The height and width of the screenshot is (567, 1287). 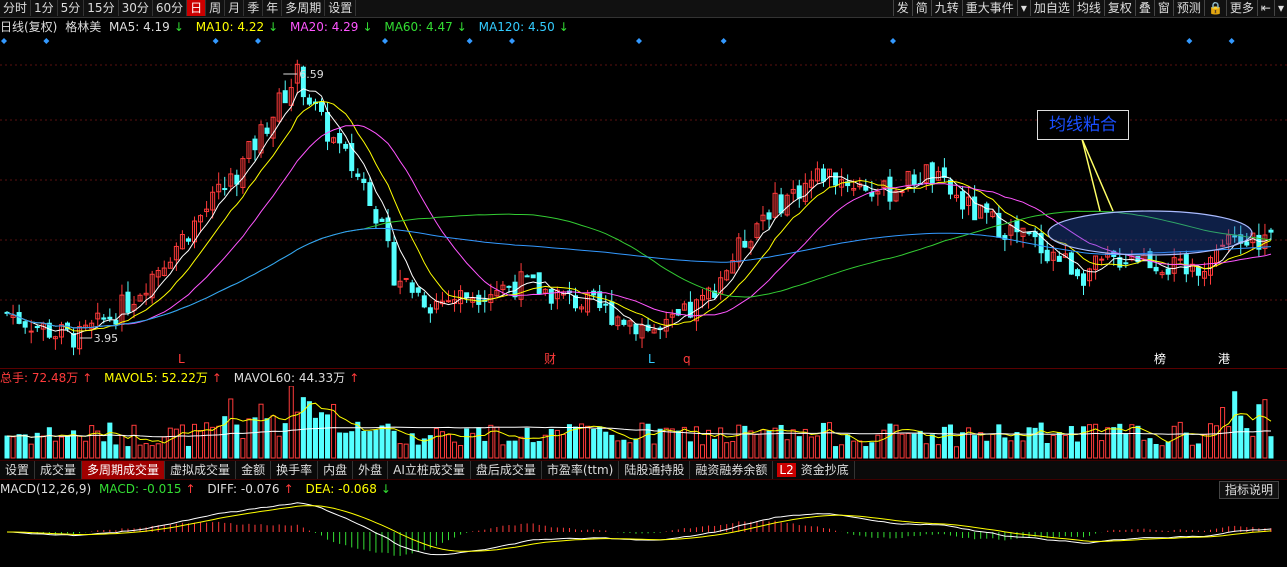 What do you see at coordinates (254, 470) in the screenshot?
I see `tab-4: 金额` at bounding box center [254, 470].